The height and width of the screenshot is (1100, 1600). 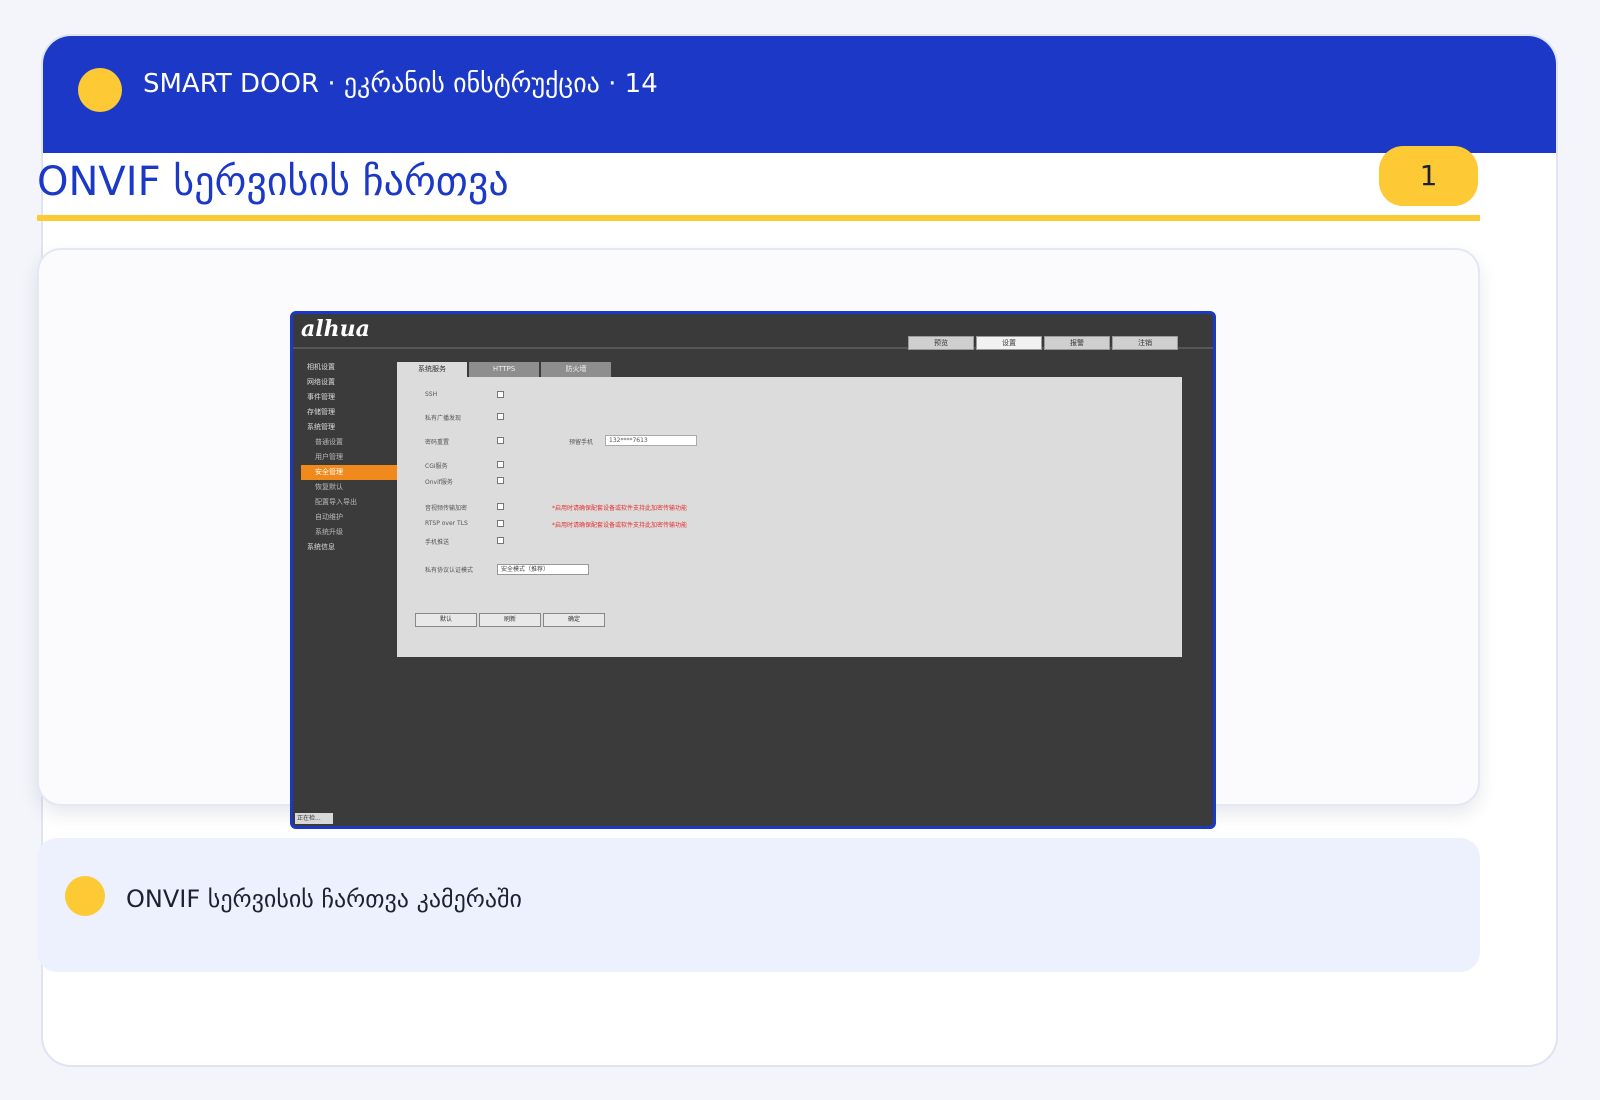 I want to click on title-underline, so click(x=758, y=218).